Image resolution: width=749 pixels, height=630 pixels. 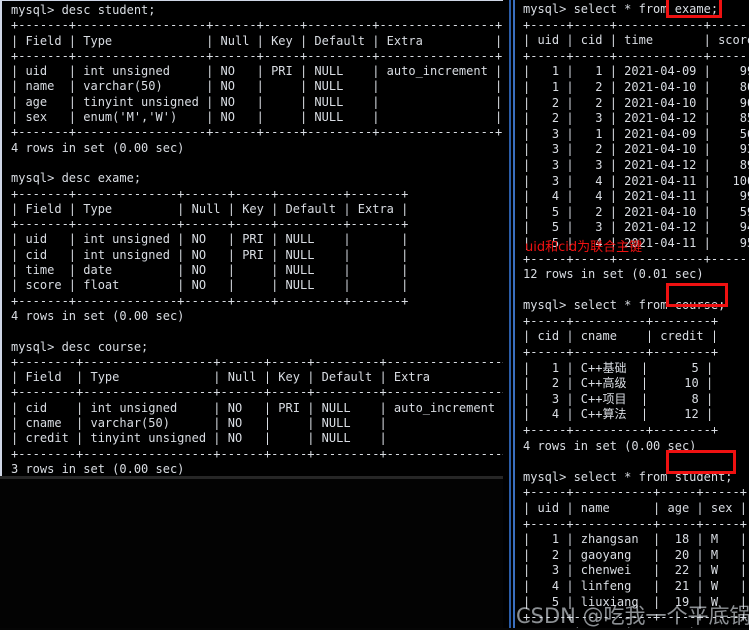 I want to click on panel-divider-line, so click(x=510, y=314).